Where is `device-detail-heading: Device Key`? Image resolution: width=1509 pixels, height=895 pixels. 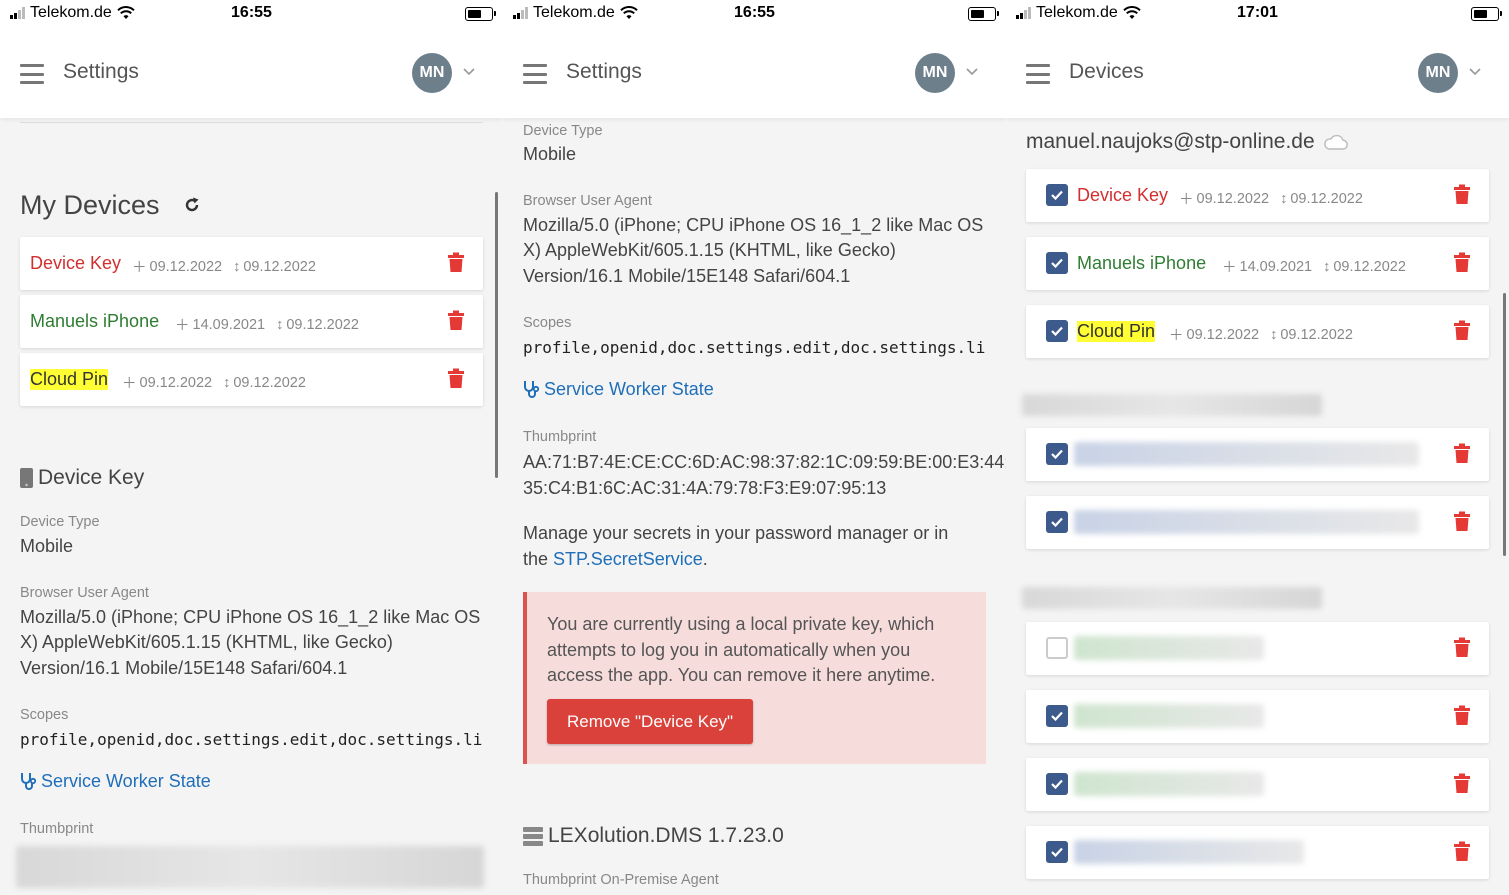 device-detail-heading: Device Key is located at coordinates (91, 477).